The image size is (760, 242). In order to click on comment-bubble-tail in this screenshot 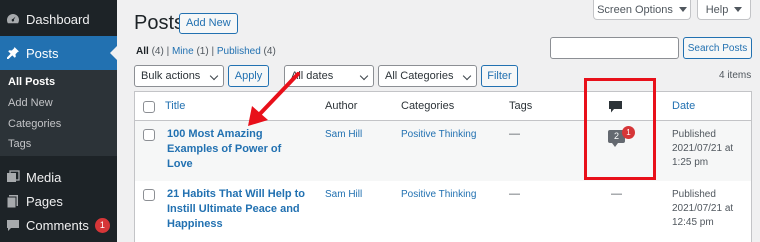, I will do `click(615, 145)`.